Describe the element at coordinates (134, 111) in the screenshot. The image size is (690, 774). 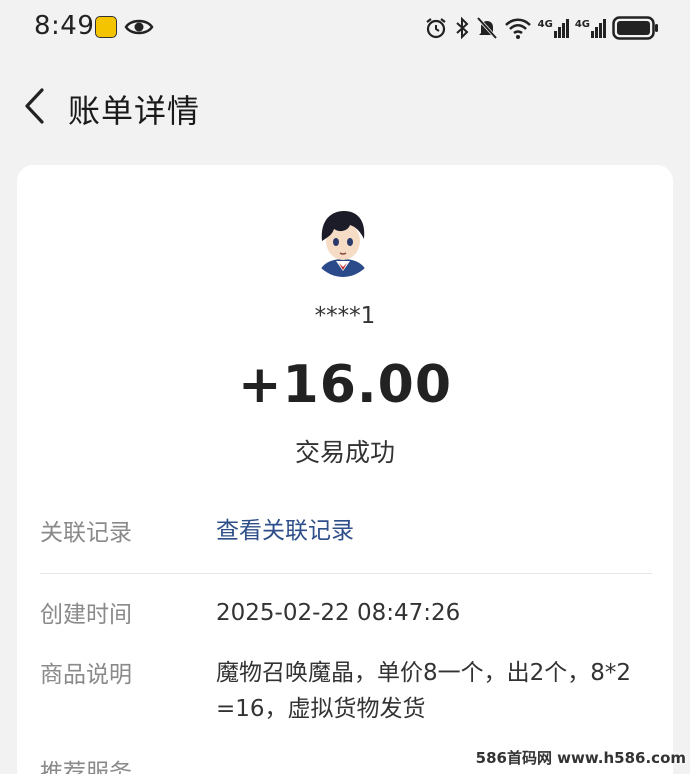
I see `page-title: 账单详情` at that location.